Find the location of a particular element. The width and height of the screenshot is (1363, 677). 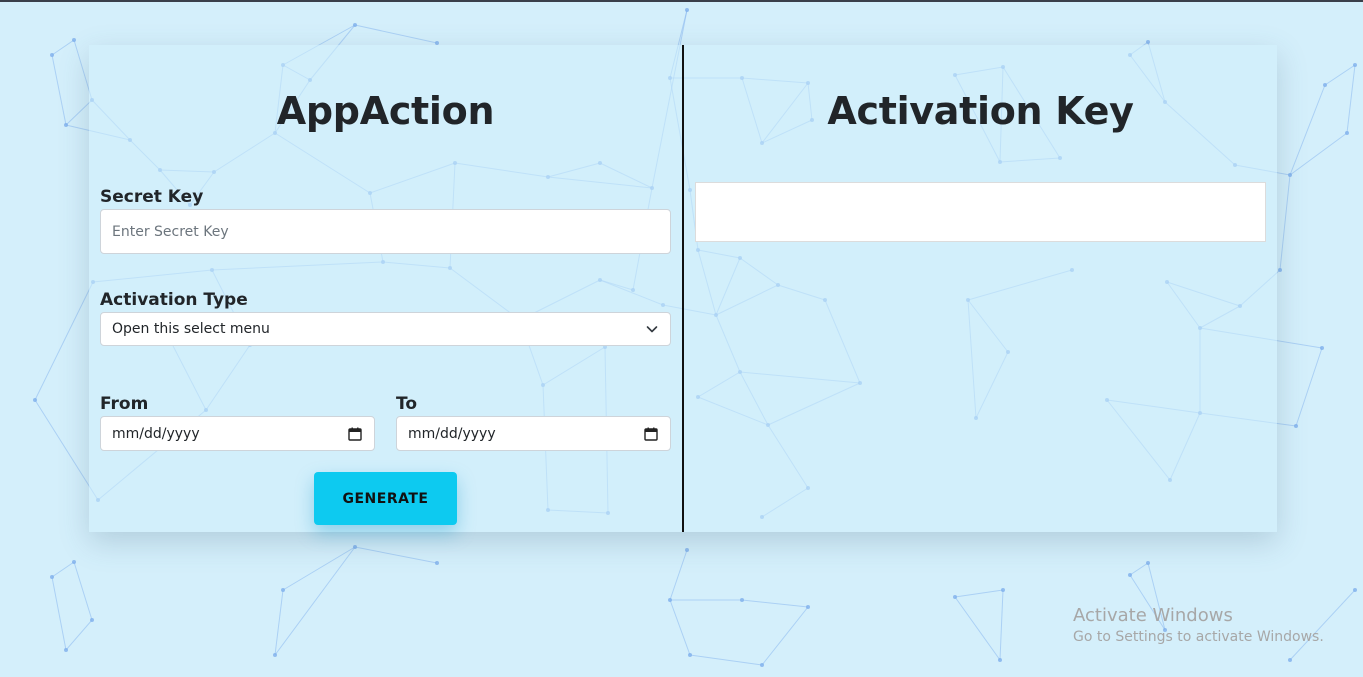

activation-type-select: Open this select menu is located at coordinates (385, 329).